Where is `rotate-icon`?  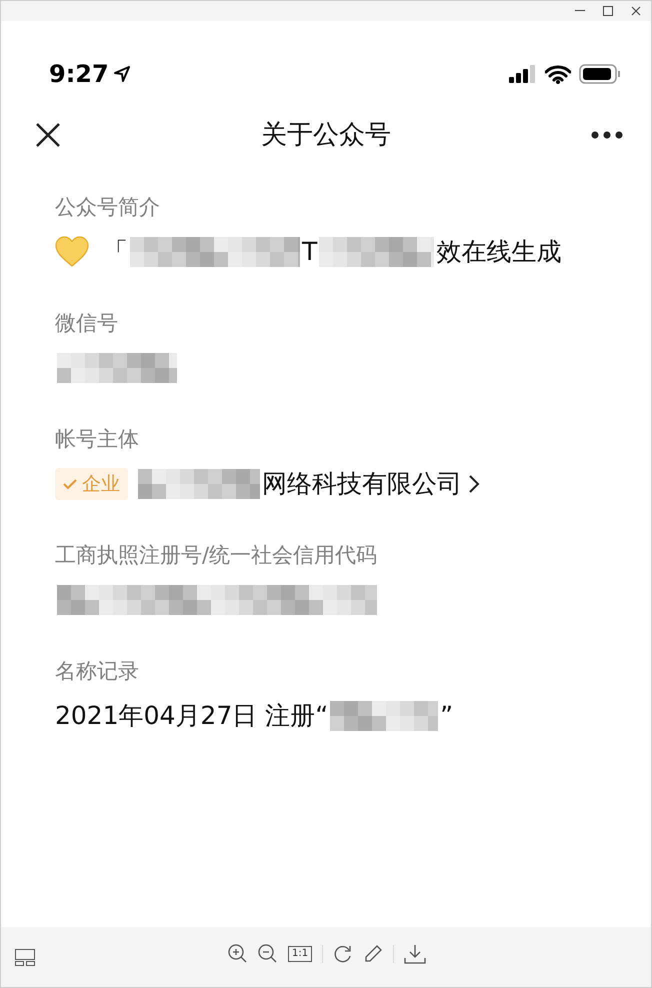 rotate-icon is located at coordinates (343, 954).